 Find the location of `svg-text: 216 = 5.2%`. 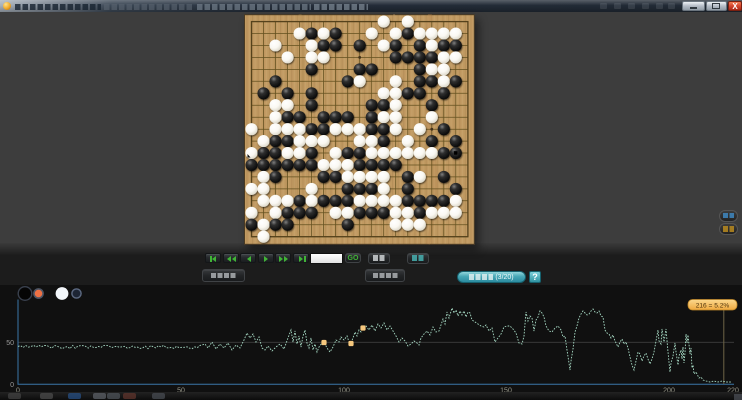

svg-text: 216 = 5.2% is located at coordinates (713, 306).